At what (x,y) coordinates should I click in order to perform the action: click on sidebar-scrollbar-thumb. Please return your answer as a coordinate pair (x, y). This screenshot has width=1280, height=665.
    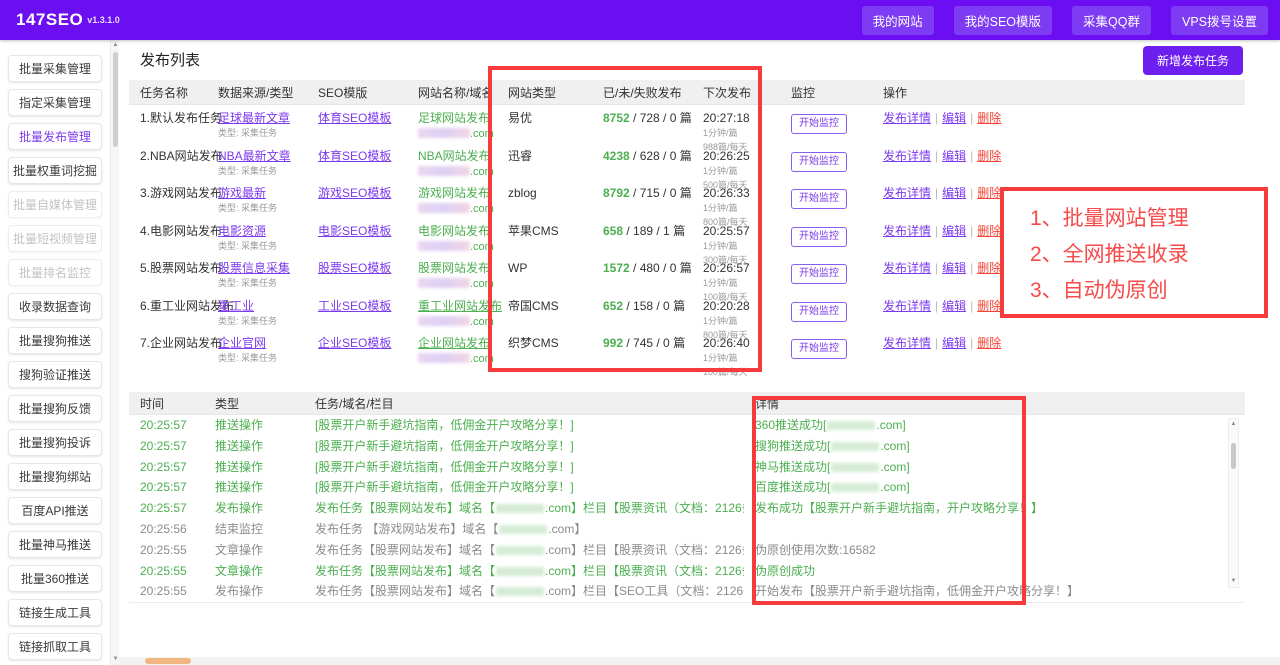
    Looking at the image, I should click on (115, 99).